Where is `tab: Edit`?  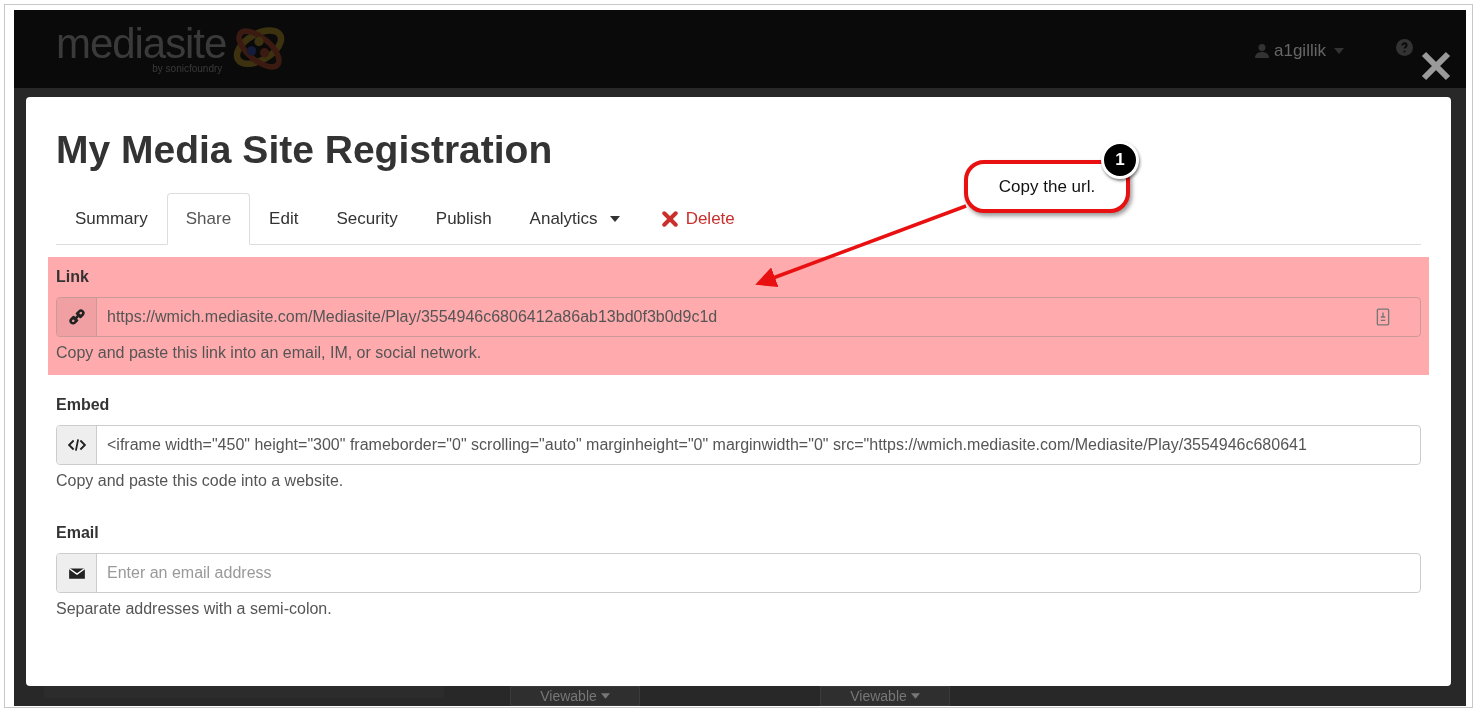 tab: Edit is located at coordinates (284, 219).